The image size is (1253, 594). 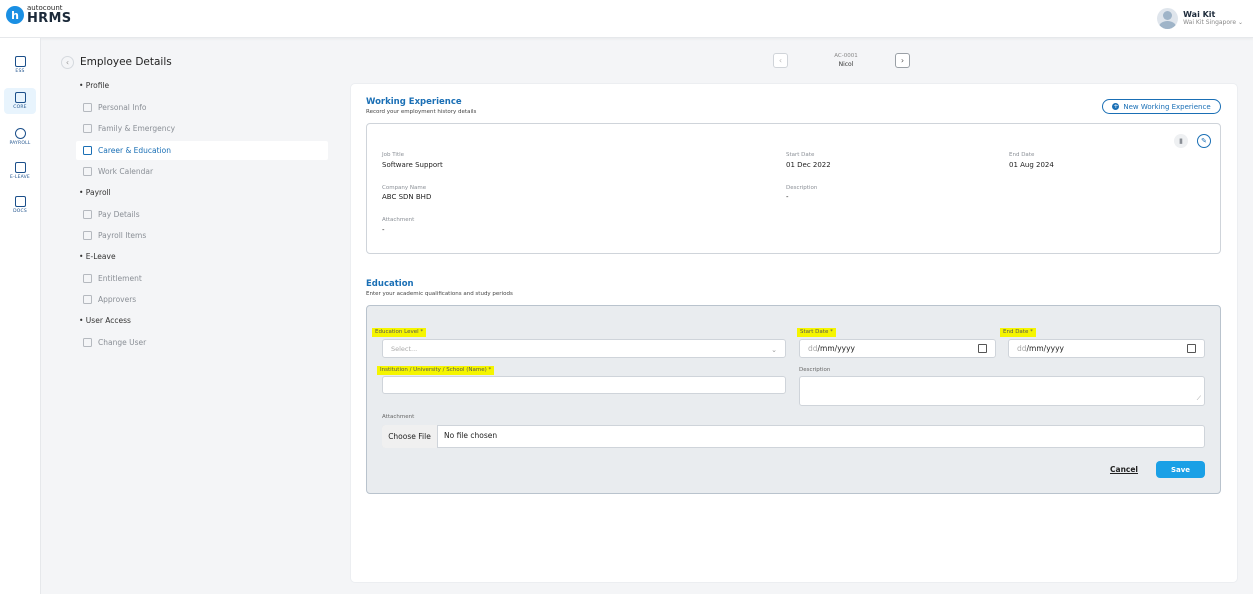 I want to click on approvers-icon, so click(x=87, y=299).